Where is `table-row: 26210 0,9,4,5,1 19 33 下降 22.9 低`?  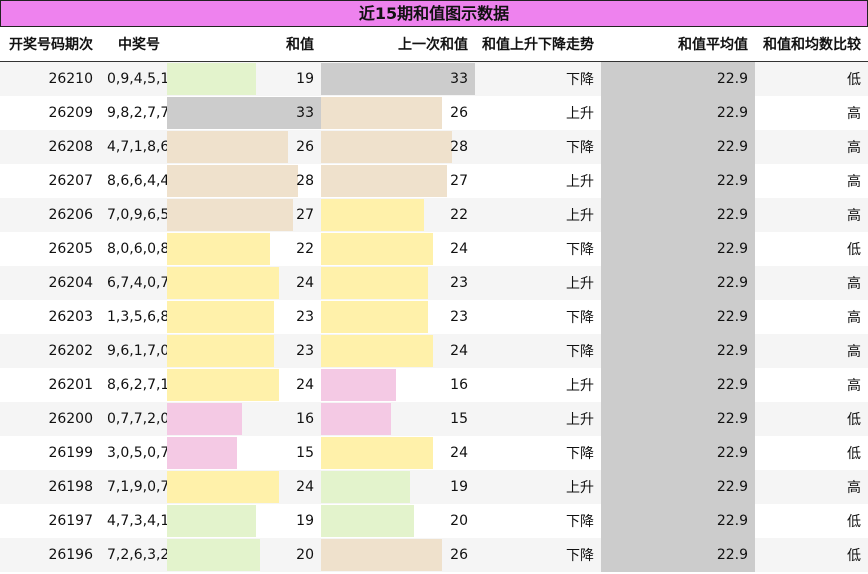
table-row: 26210 0,9,4,5,1 19 33 下降 22.9 低 is located at coordinates (434, 78).